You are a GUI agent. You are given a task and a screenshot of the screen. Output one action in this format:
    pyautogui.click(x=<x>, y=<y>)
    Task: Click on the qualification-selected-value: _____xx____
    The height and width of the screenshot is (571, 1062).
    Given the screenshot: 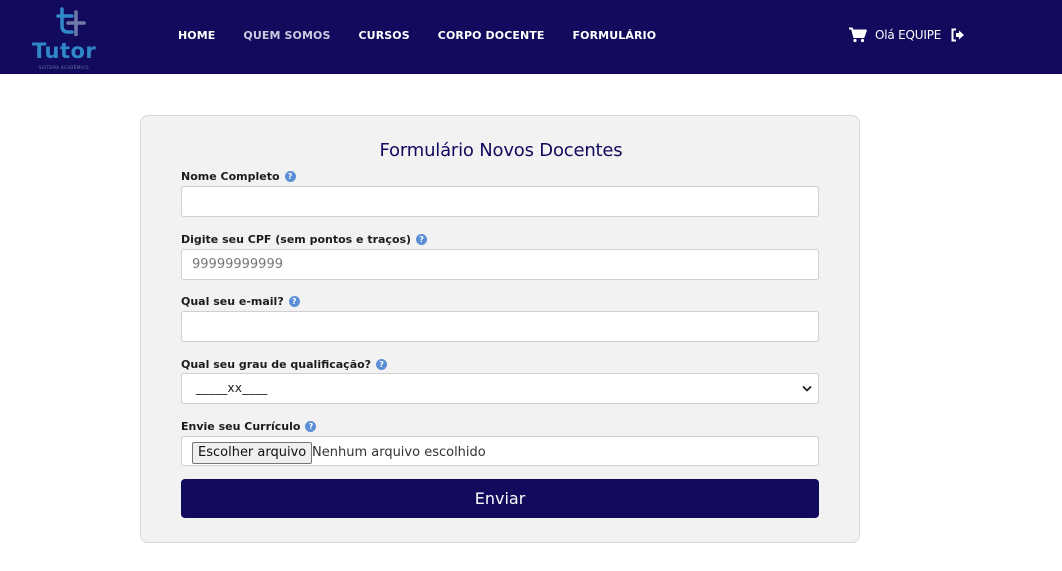 What is the action you would take?
    pyautogui.click(x=232, y=388)
    